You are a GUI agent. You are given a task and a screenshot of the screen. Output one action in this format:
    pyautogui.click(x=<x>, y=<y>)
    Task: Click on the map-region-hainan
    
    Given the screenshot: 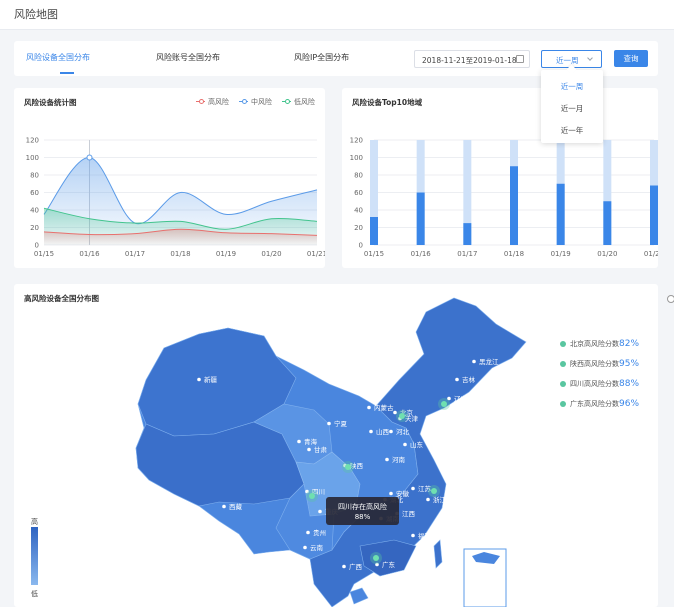 What is the action you would take?
    pyautogui.click(x=359, y=596)
    